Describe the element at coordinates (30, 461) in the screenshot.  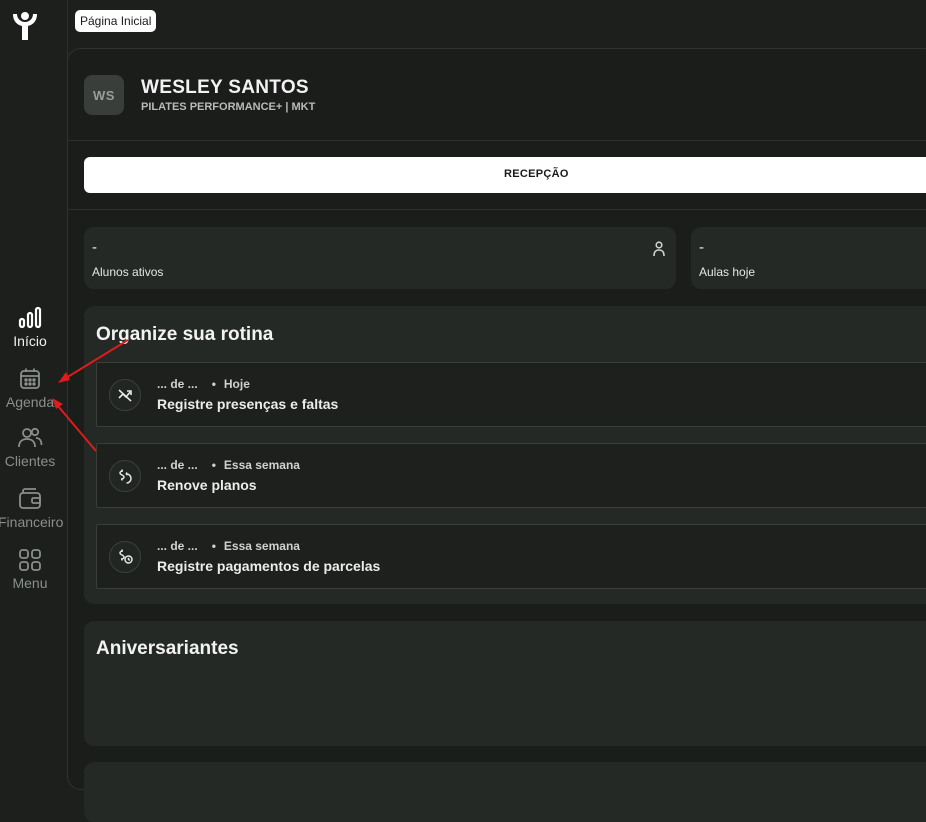
I see `sidebar-item-label: Clientes` at that location.